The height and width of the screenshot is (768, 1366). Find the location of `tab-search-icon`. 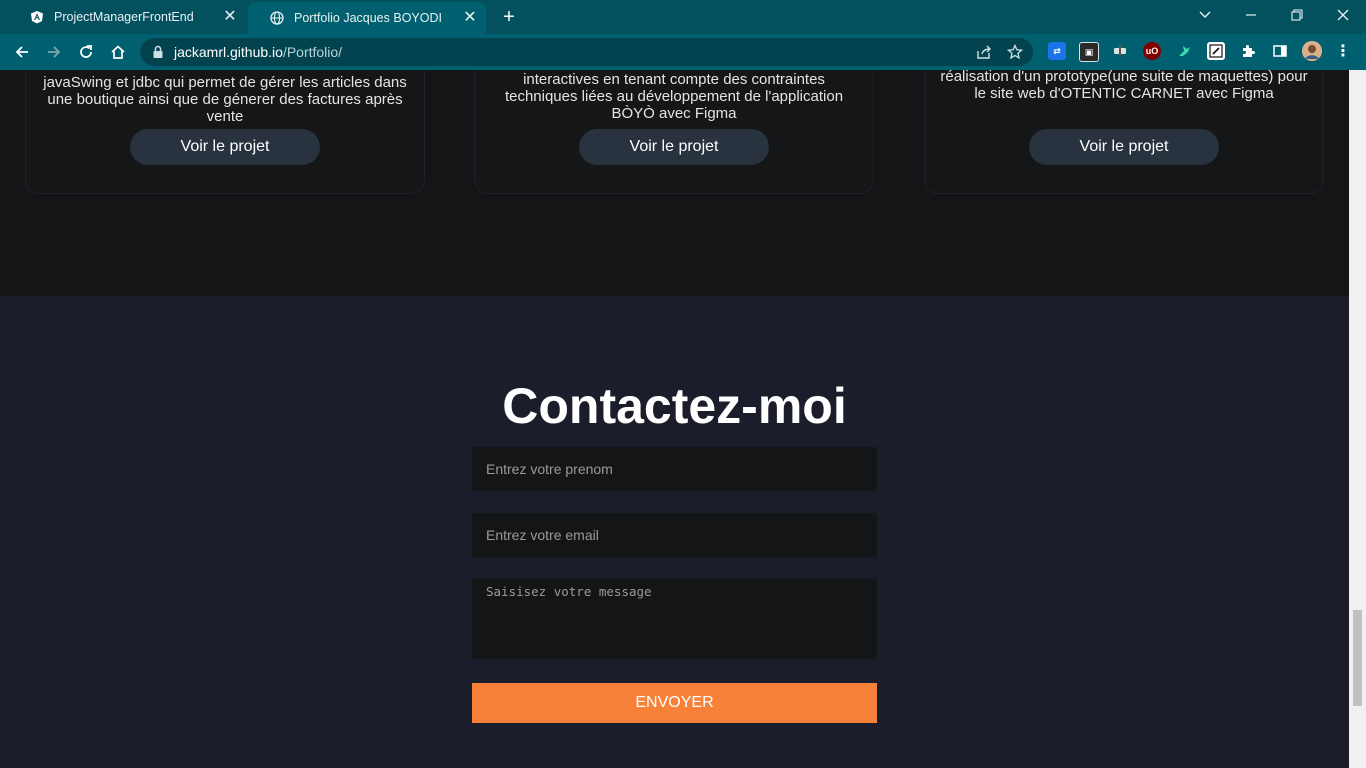

tab-search-icon is located at coordinates (1205, 15).